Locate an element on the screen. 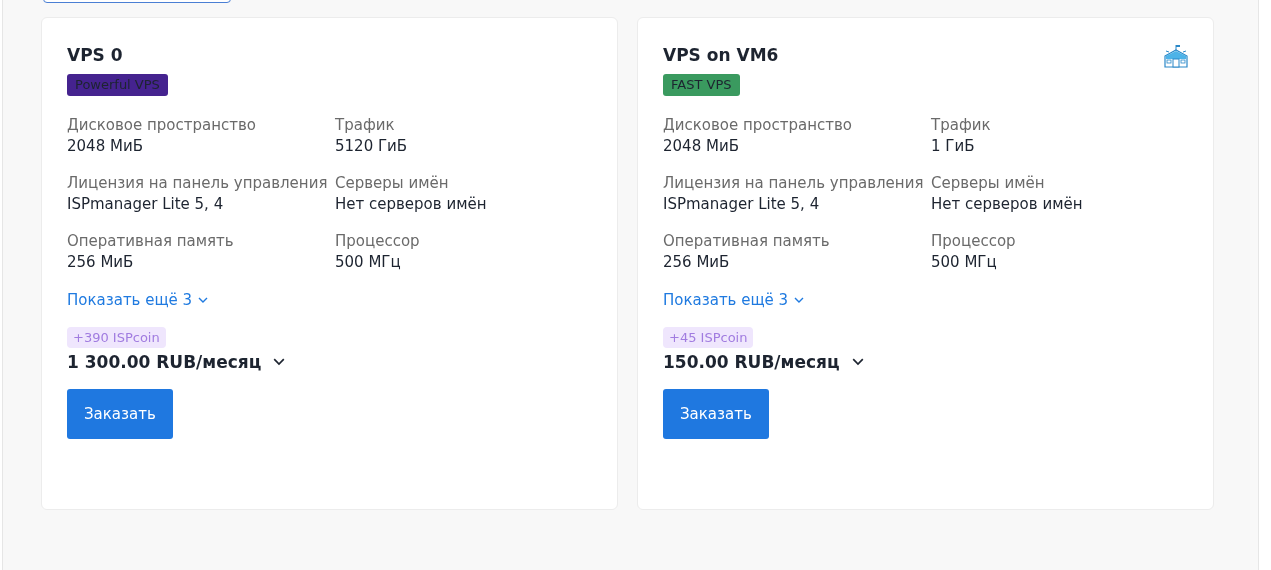 The image size is (1271, 570). coin-badge: +45 ISPcoin is located at coordinates (708, 337).